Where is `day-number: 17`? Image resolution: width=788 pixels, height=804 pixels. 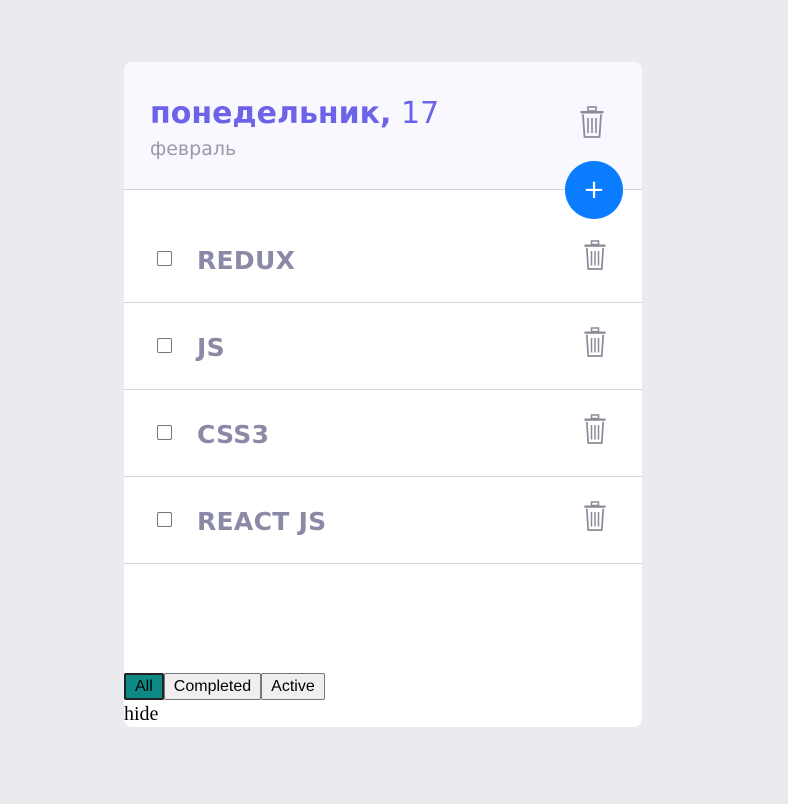
day-number: 17 is located at coordinates (420, 113).